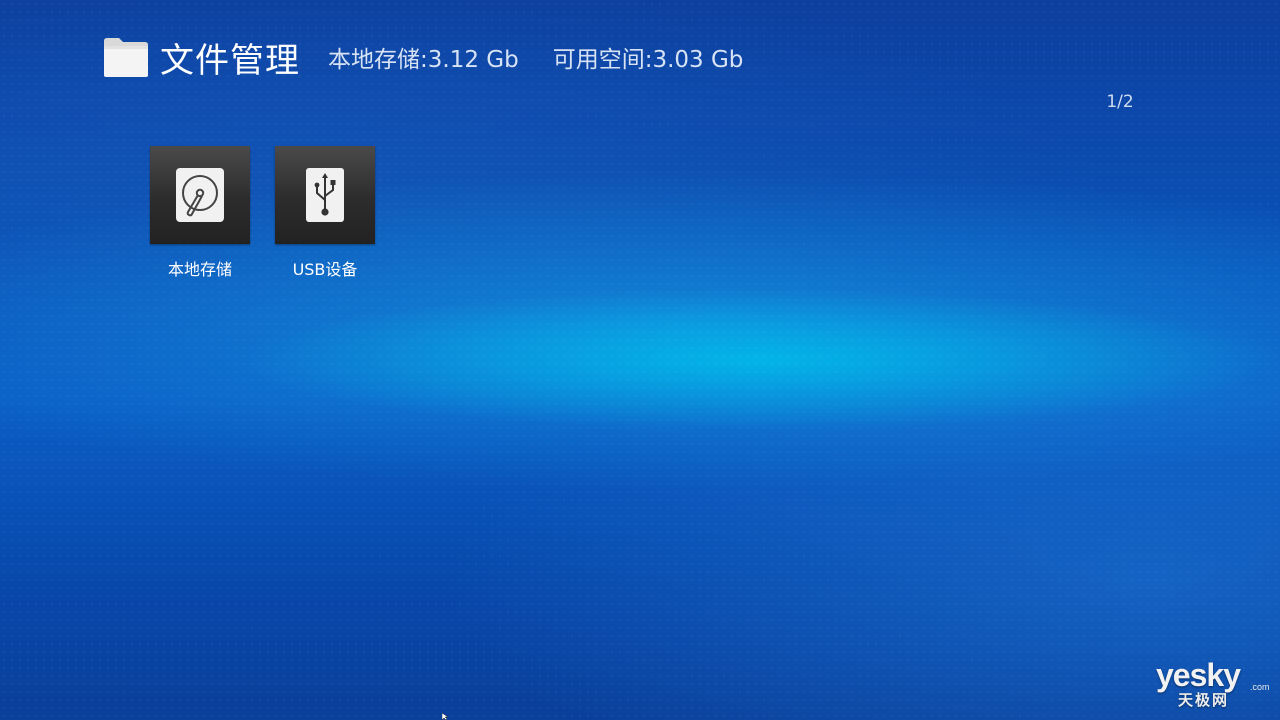 Image resolution: width=1280 pixels, height=720 pixels. Describe the element at coordinates (1204, 700) in the screenshot. I see `watermark-chinese: 天极网` at that location.